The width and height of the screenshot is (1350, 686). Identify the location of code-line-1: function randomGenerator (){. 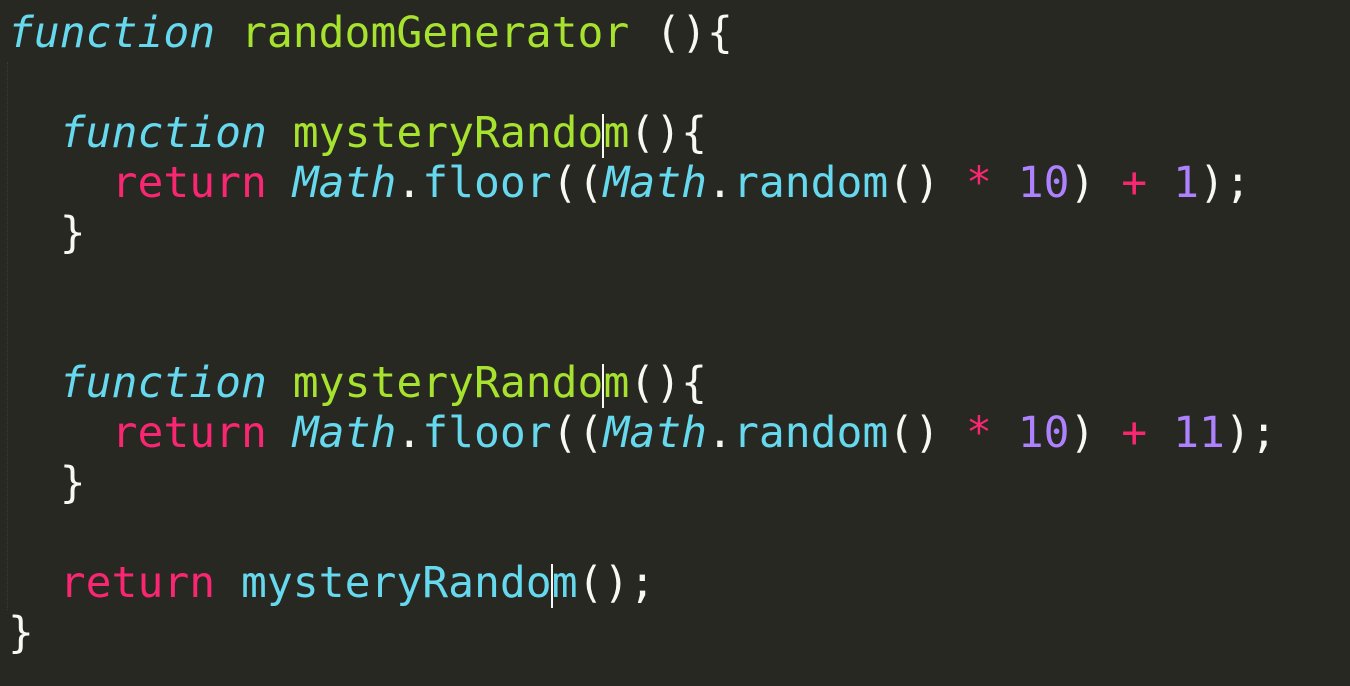
(370, 33).